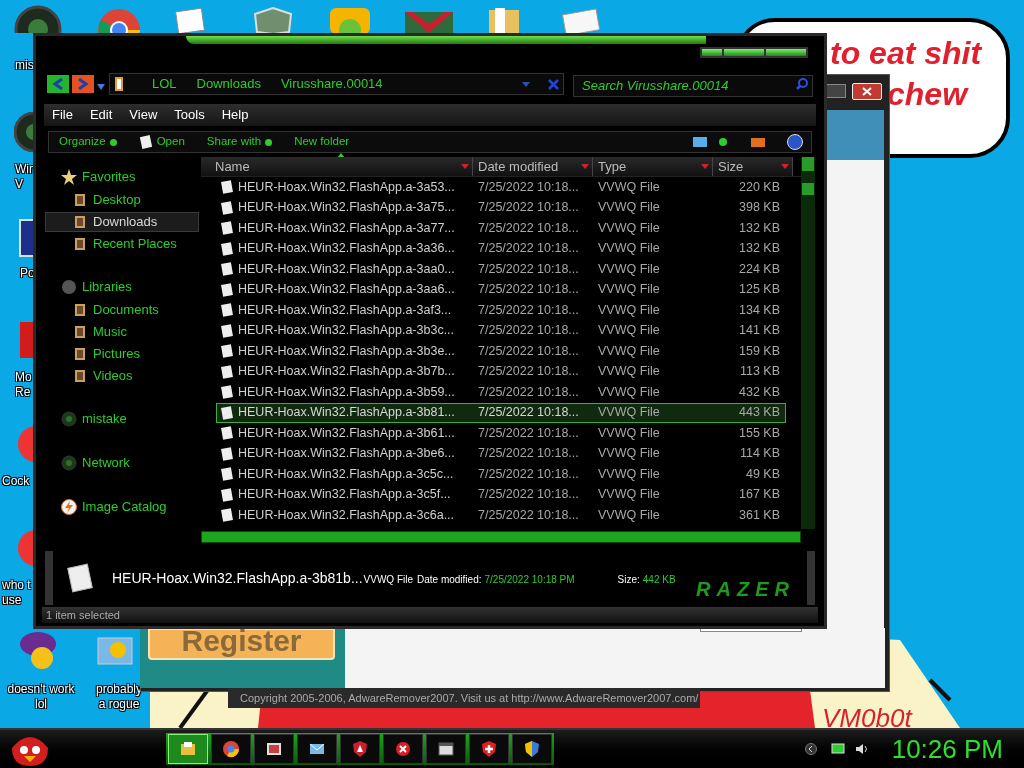  Describe the element at coordinates (164, 84) in the screenshot. I see `breadcrumb: LOL` at that location.